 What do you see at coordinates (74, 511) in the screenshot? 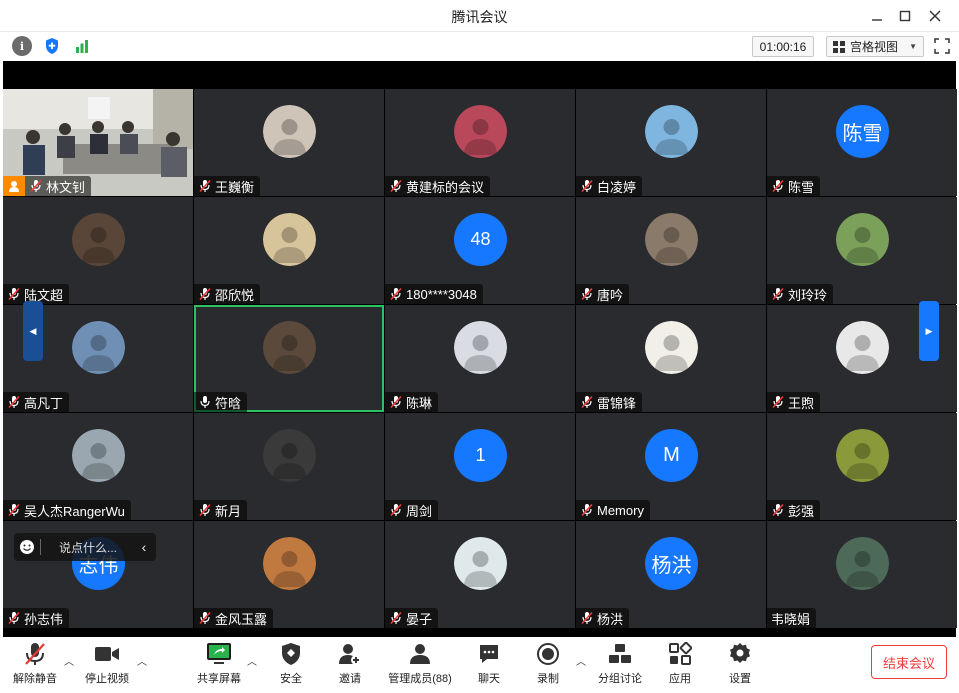
I see `participant-name: 吴人杰RangerWu` at bounding box center [74, 511].